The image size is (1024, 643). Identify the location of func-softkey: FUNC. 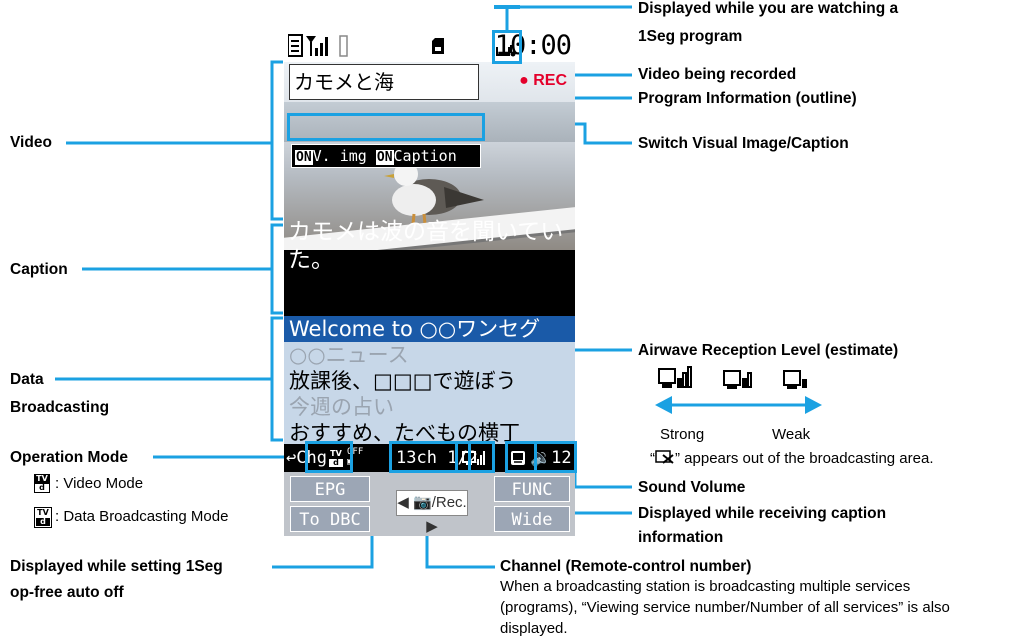
(532, 489).